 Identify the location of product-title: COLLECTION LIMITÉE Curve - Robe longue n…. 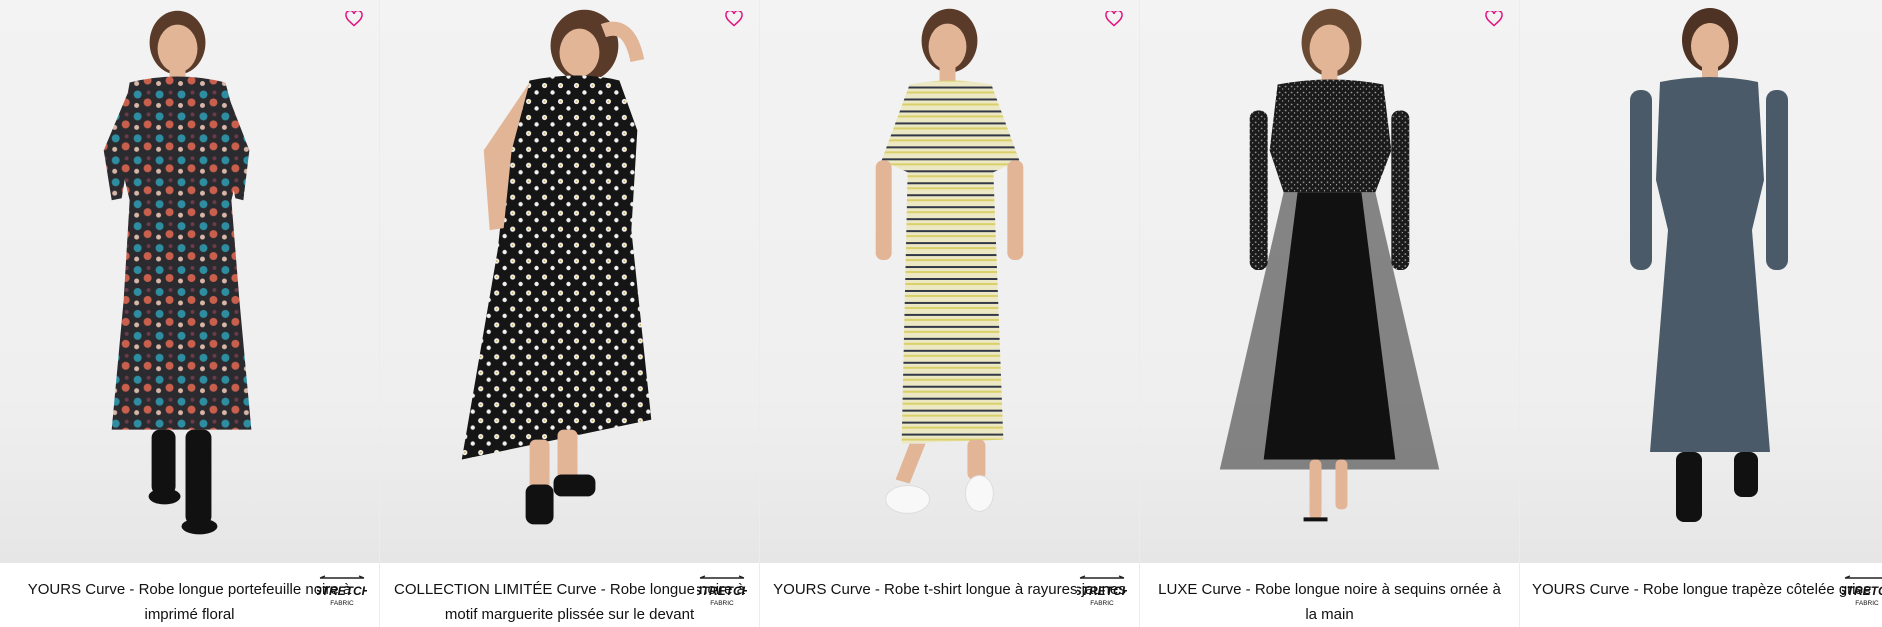
(569, 602).